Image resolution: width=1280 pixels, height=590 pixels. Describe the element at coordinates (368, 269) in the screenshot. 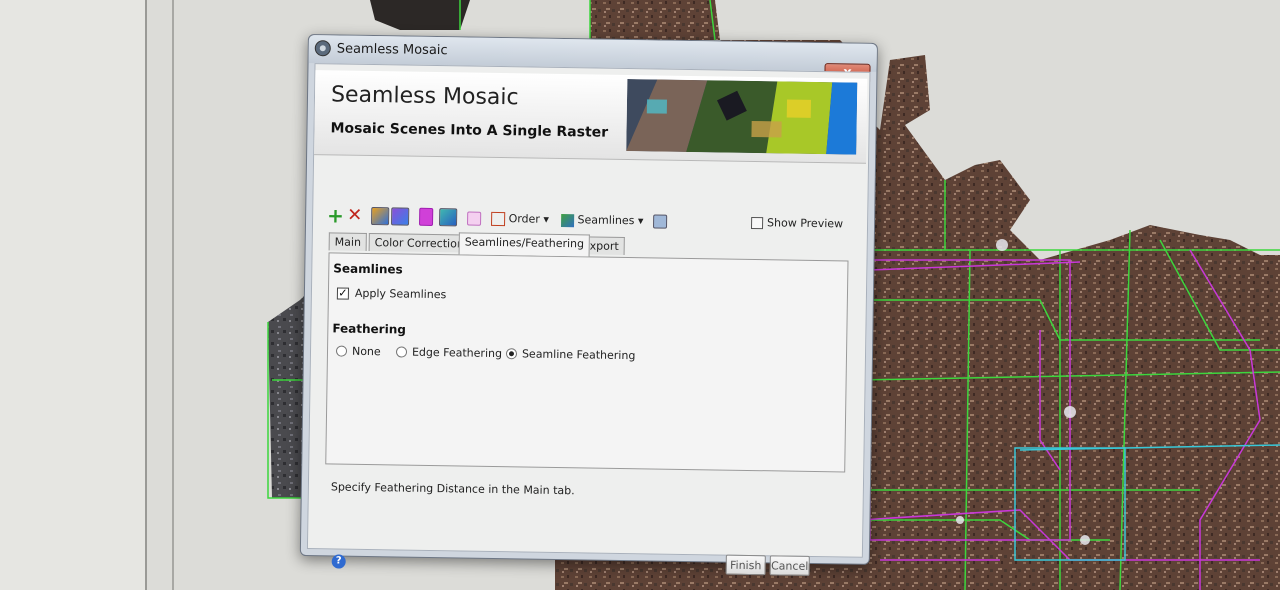

I see `seamlines-heading: Seamlines` at that location.